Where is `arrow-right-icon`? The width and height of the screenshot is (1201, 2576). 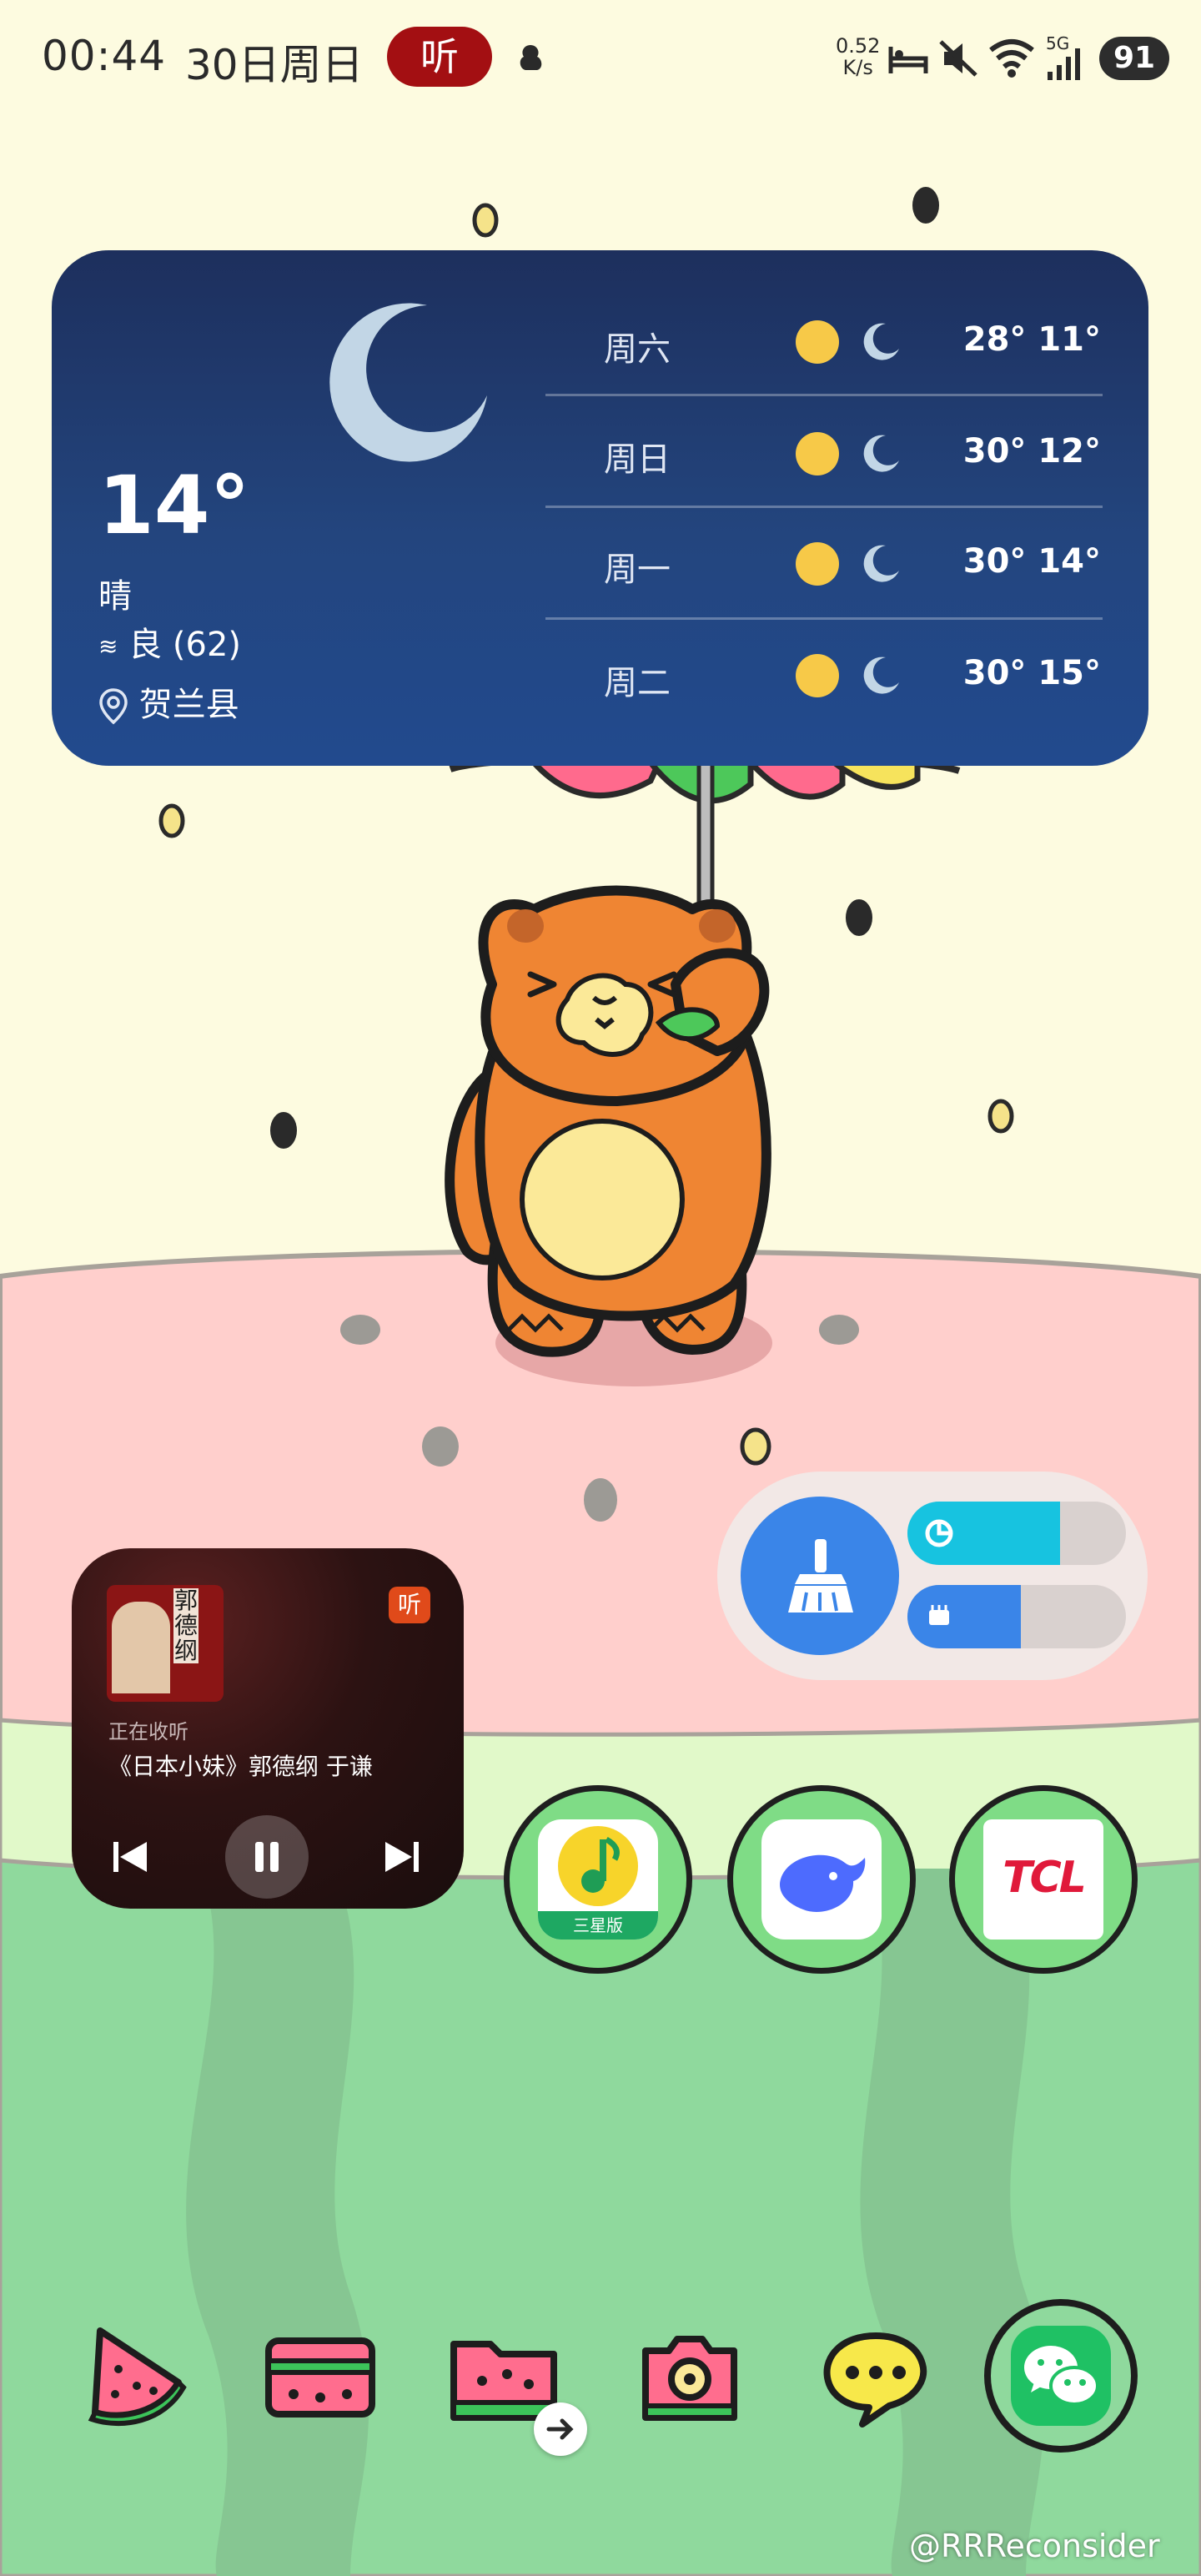
arrow-right-icon is located at coordinates (560, 2429).